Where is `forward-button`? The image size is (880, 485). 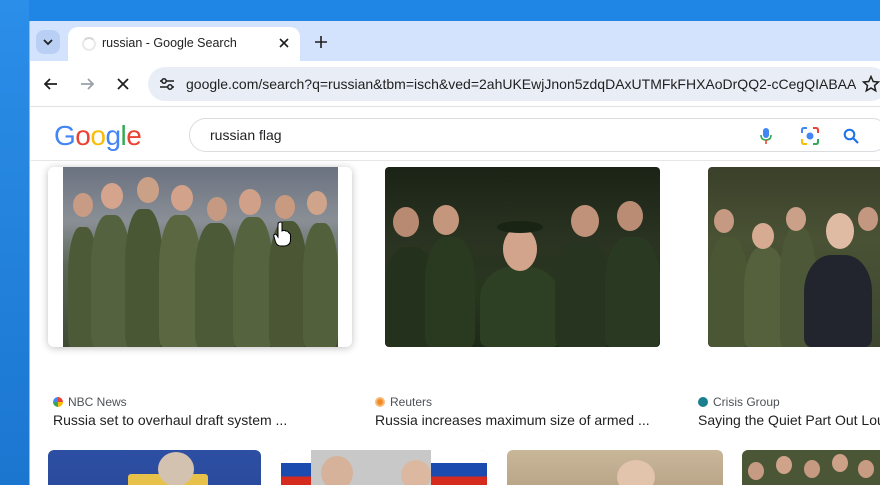 forward-button is located at coordinates (87, 84).